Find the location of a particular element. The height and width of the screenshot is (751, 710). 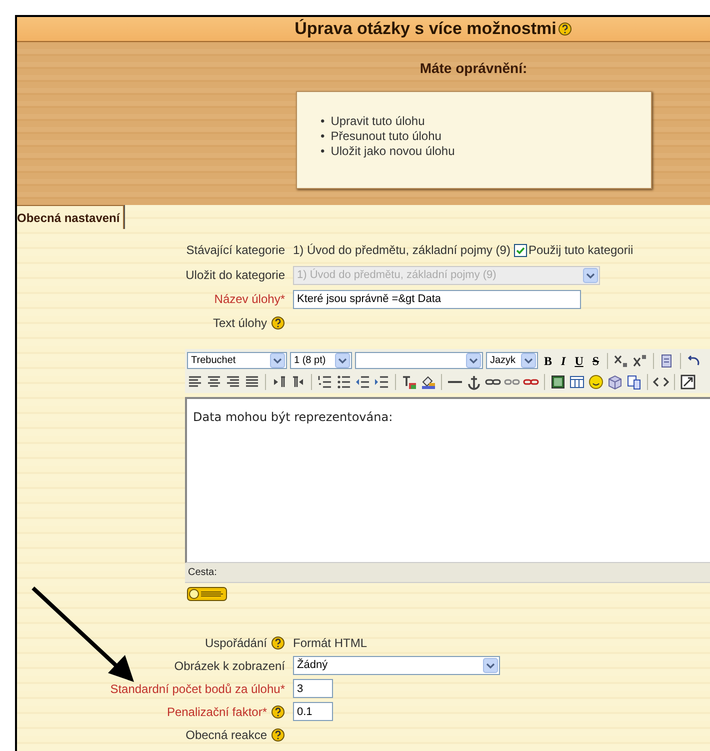

permission-item: Přesunout tuto úlohu is located at coordinates (386, 136).